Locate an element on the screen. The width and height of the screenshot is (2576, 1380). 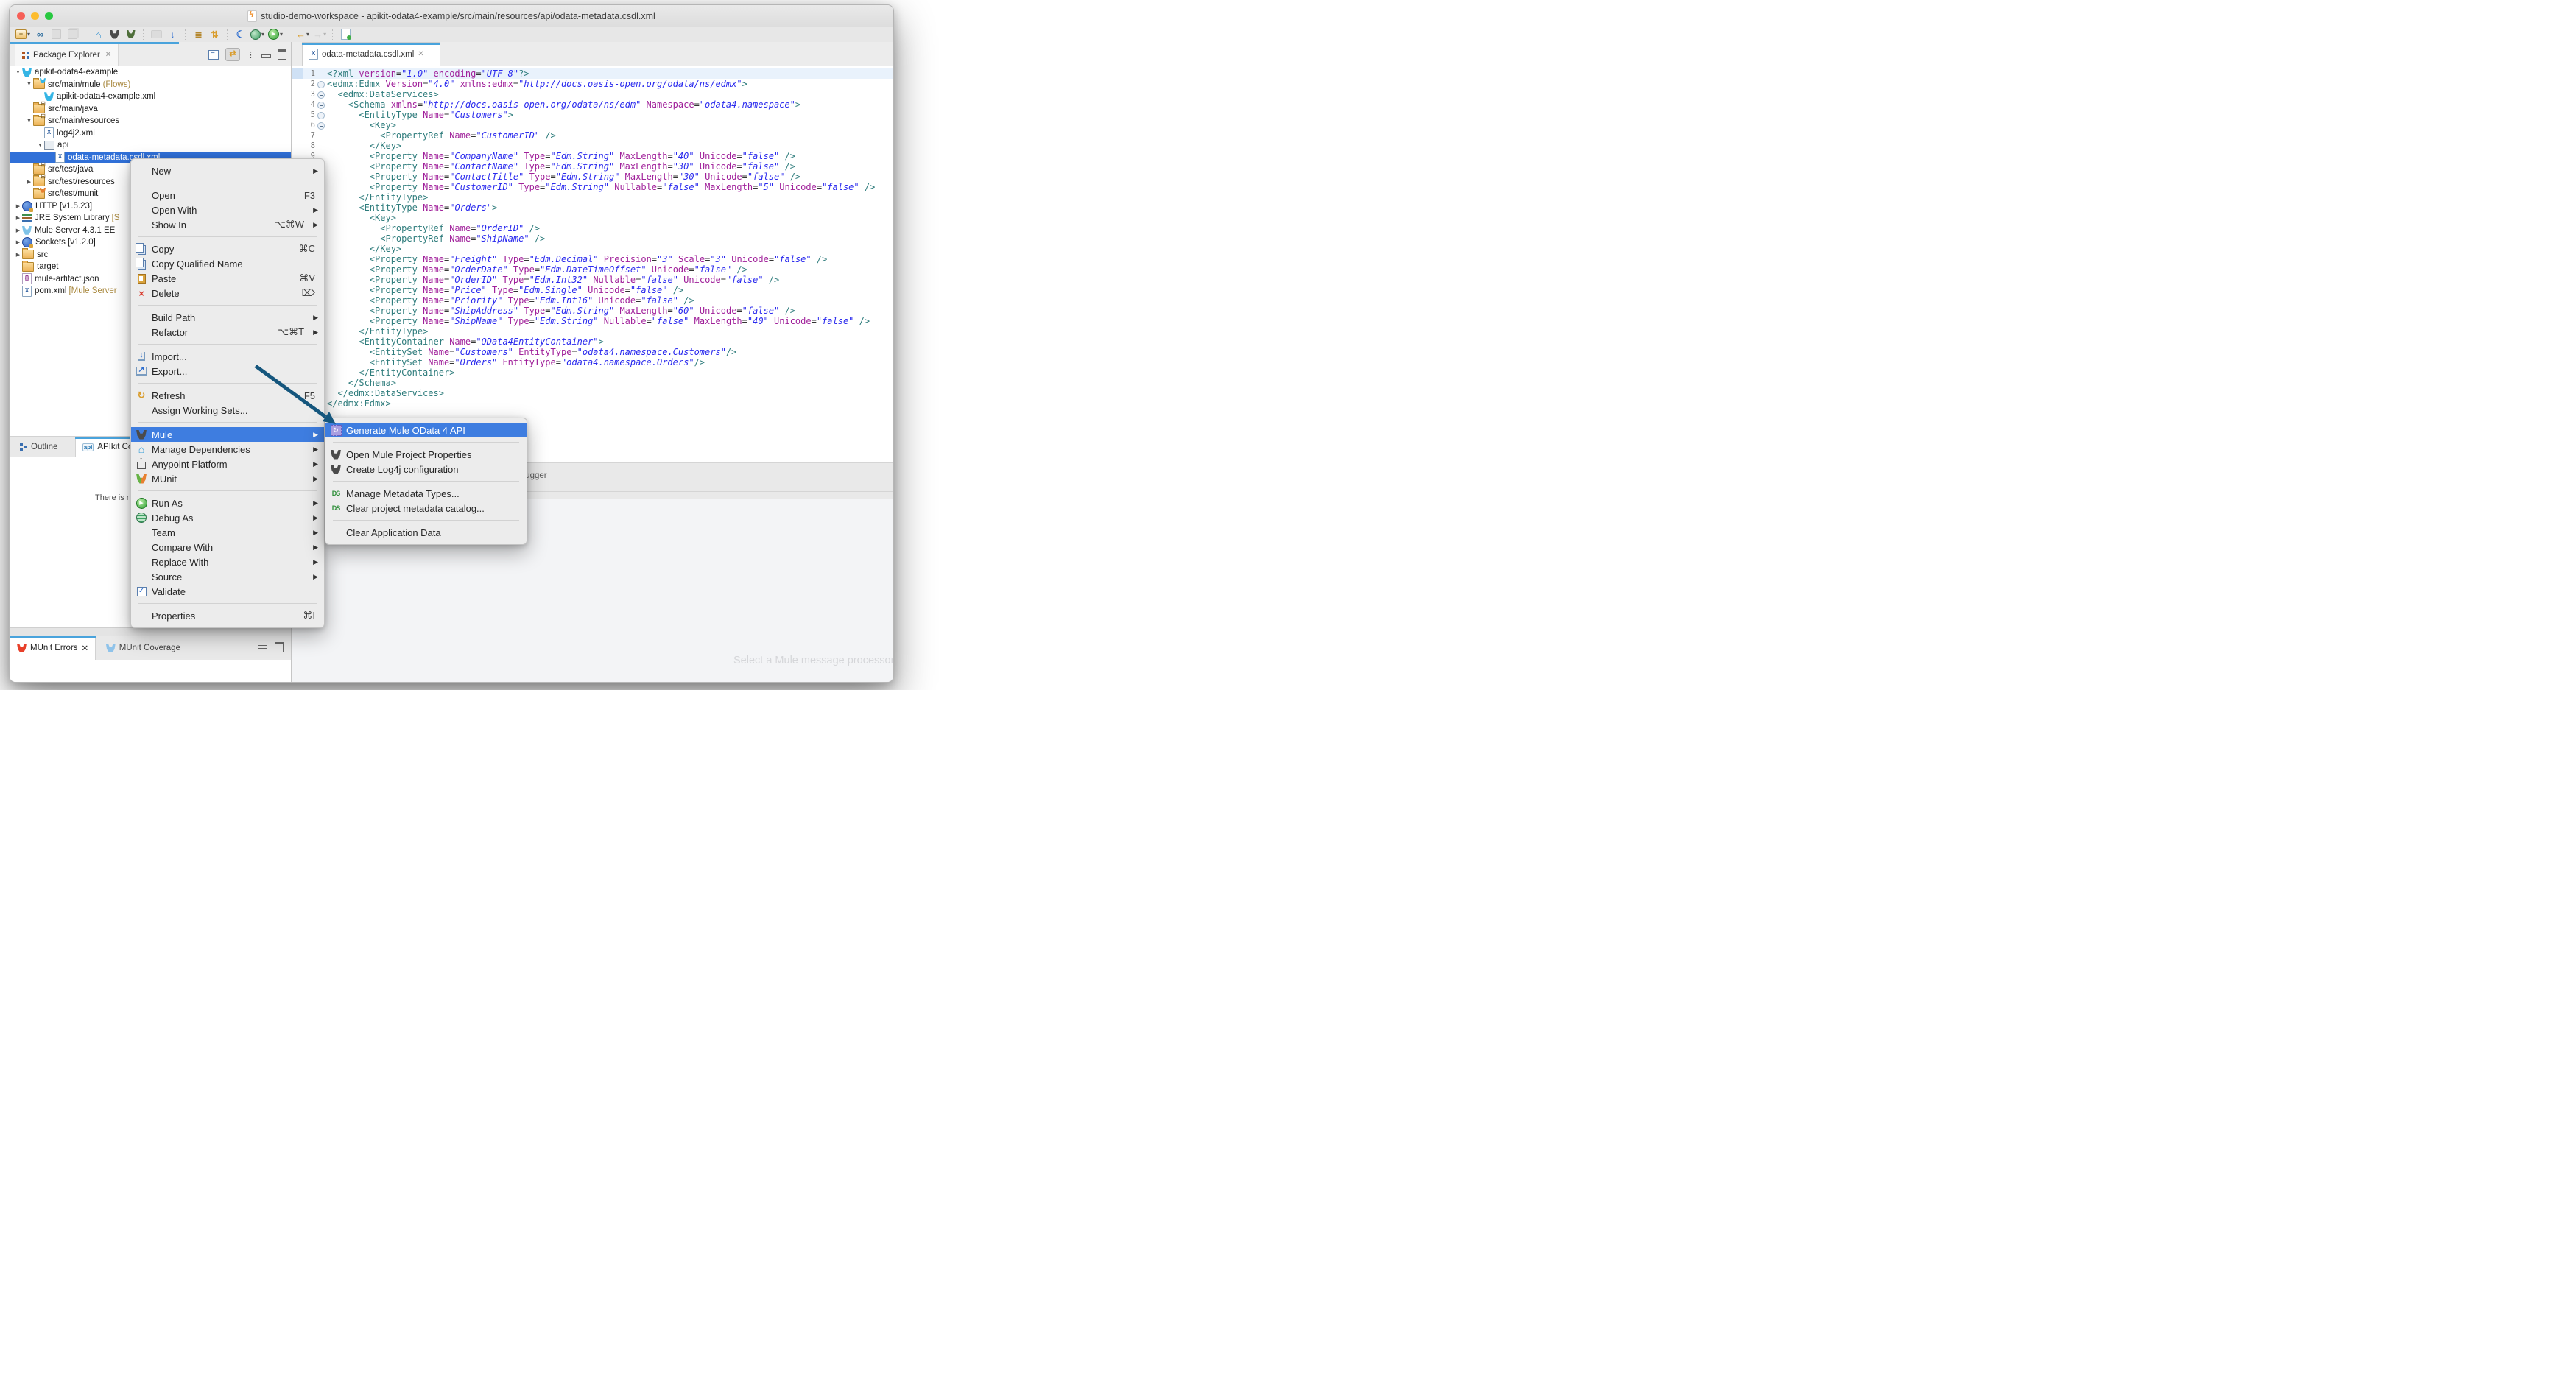
runtime-button is located at coordinates (156, 34).